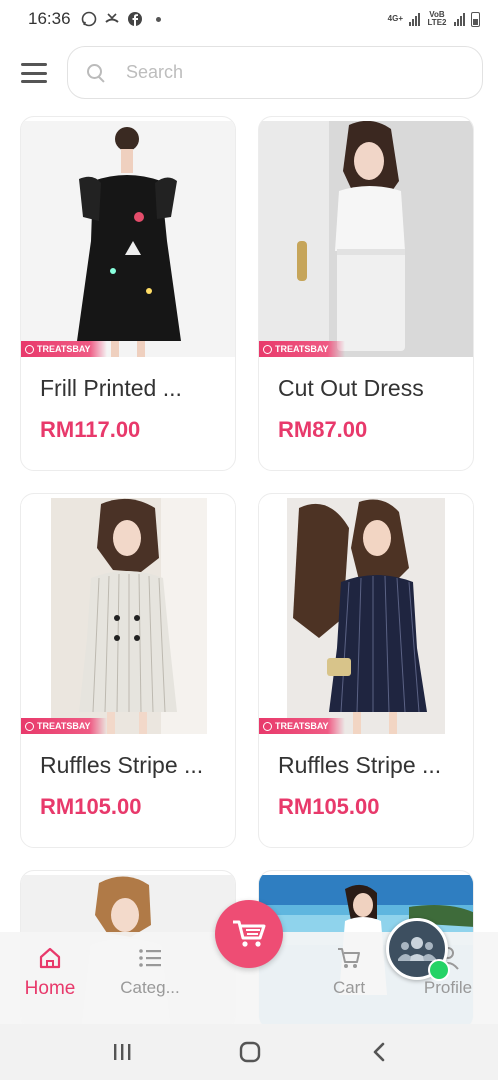 This screenshot has height=1080, width=498. I want to click on nav-profile-label: Profile, so click(448, 987).